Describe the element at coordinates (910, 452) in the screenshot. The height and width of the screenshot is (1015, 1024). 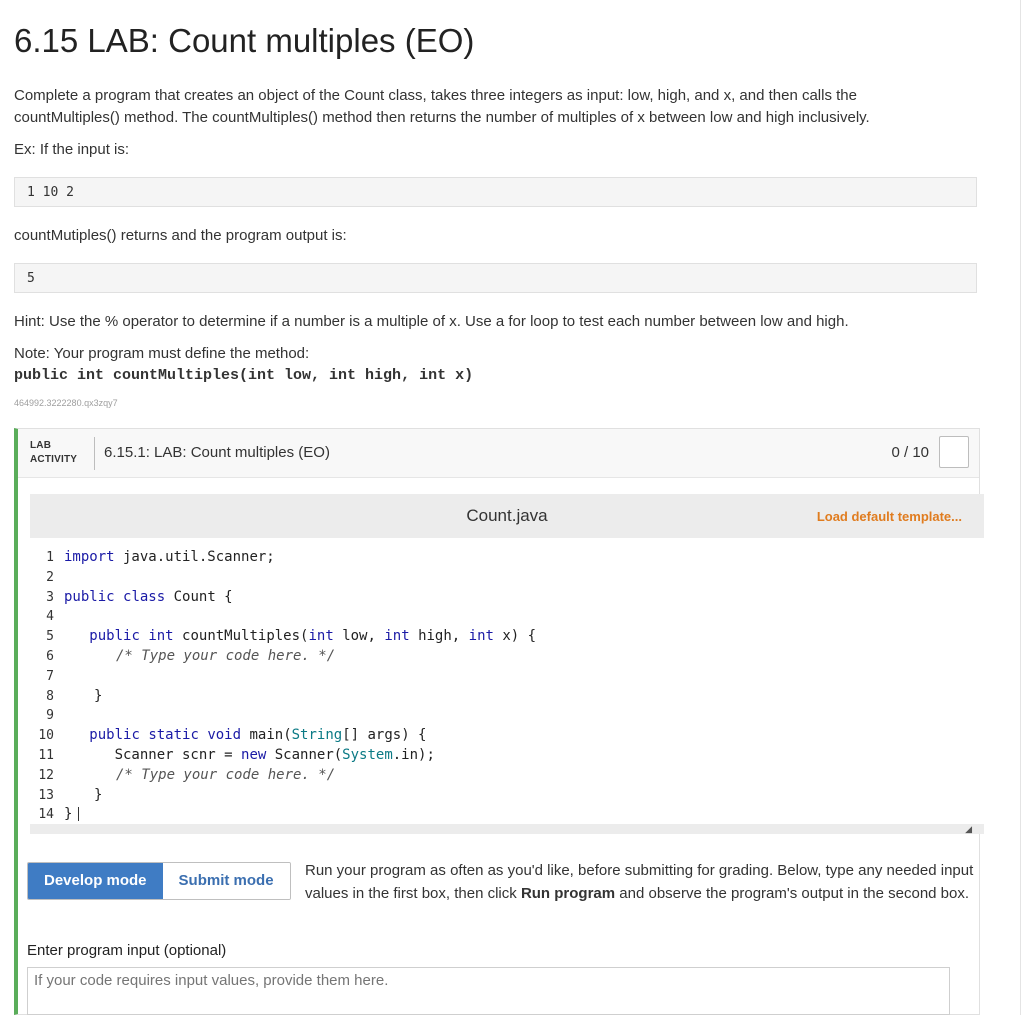
I see `score-text: 0 / 10` at that location.